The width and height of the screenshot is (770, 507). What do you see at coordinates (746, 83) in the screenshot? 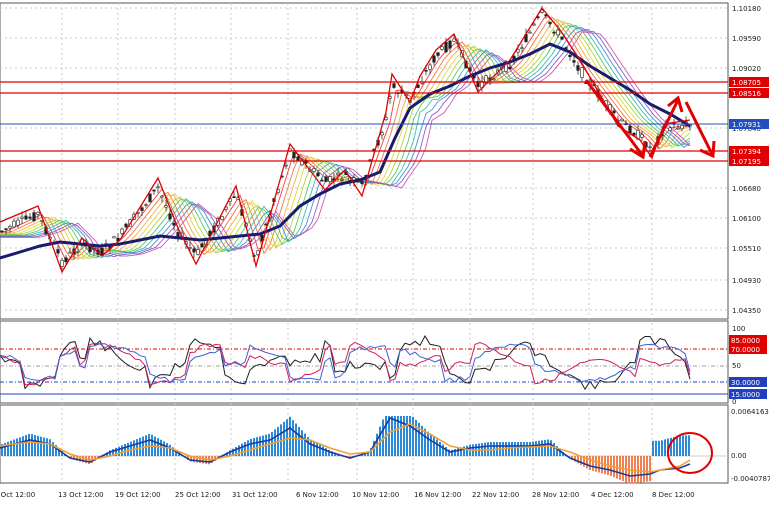
I see `price-level-label: 1.08705` at bounding box center [746, 83].